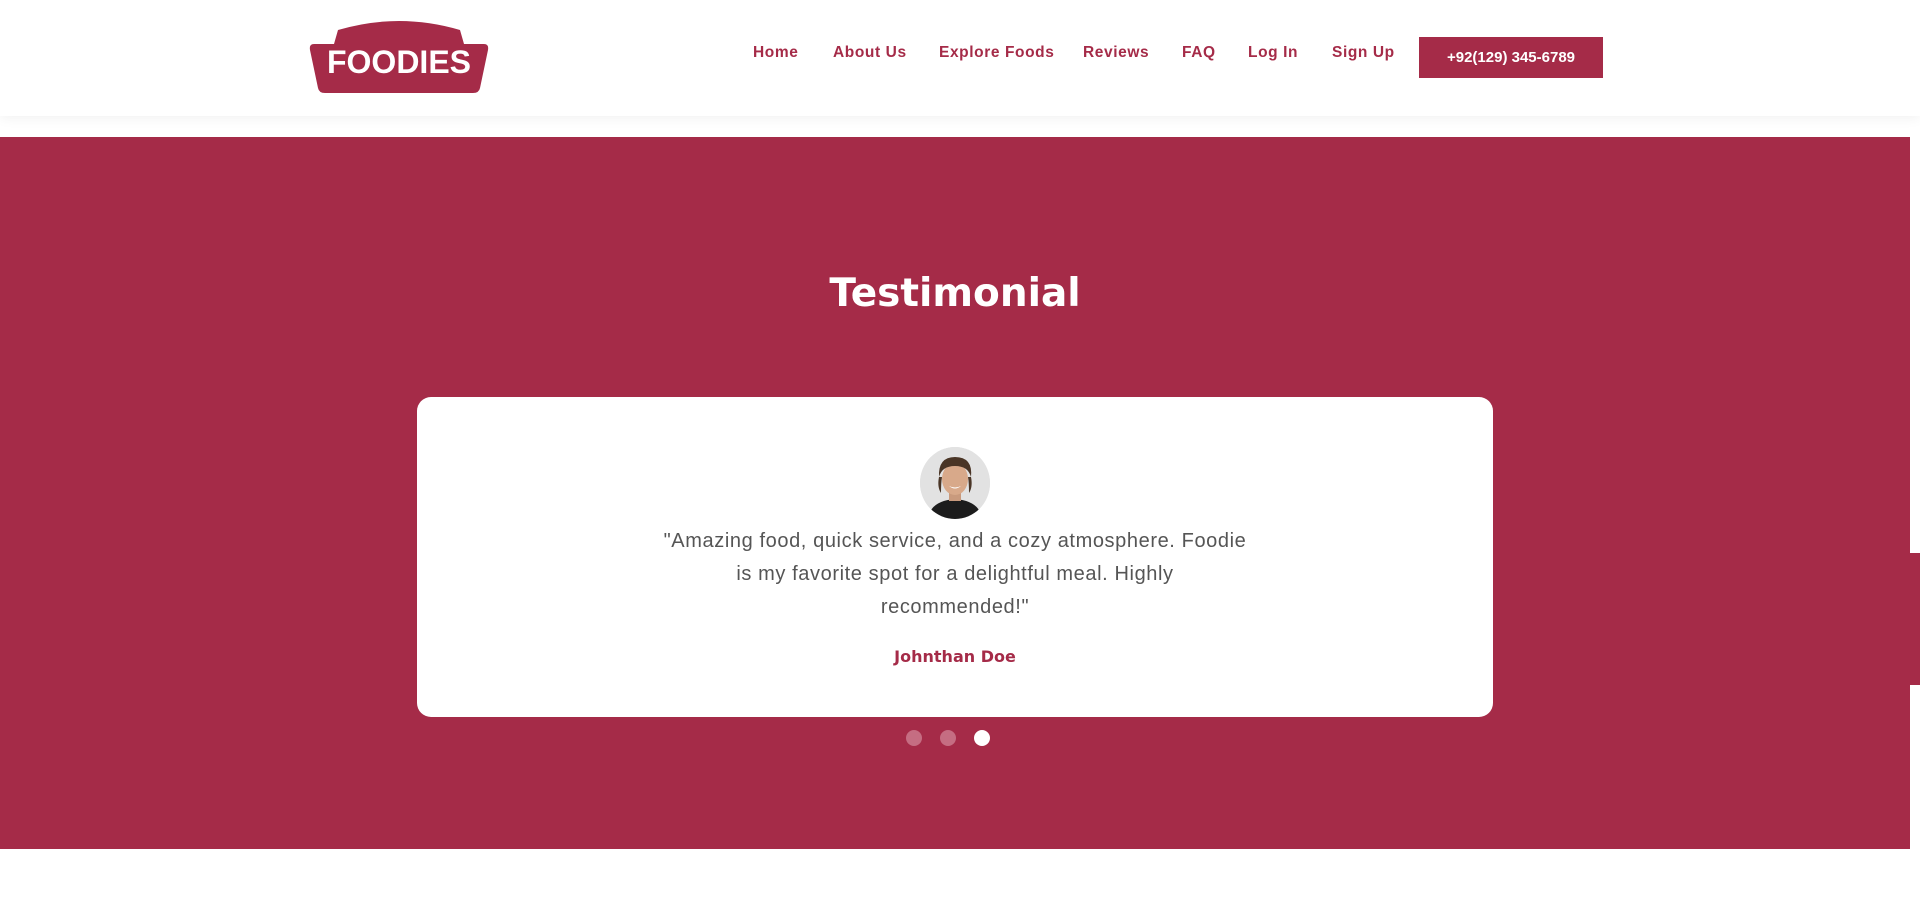  What do you see at coordinates (955, 293) in the screenshot?
I see `section-title: Testimonial` at bounding box center [955, 293].